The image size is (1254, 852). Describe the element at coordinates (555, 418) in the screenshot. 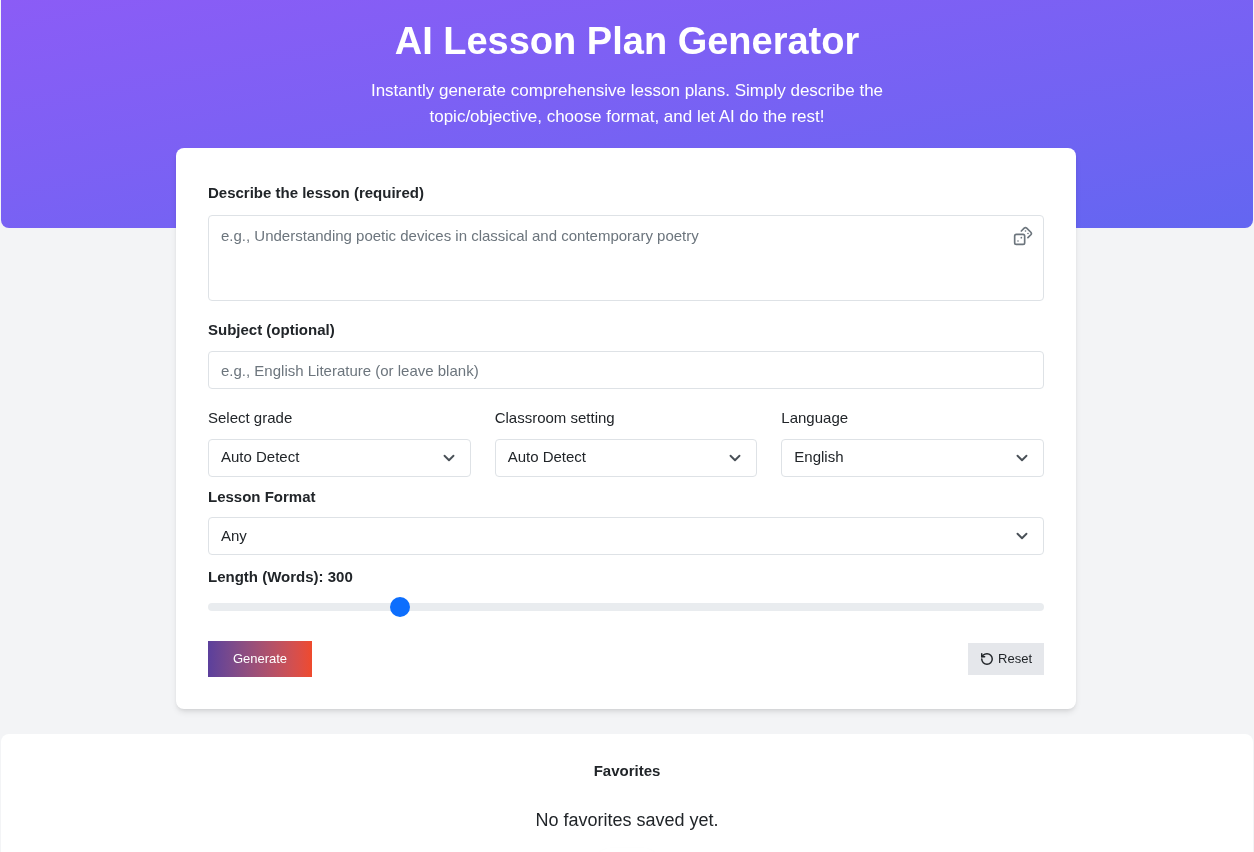

I see `field-label: Classroom setting` at that location.